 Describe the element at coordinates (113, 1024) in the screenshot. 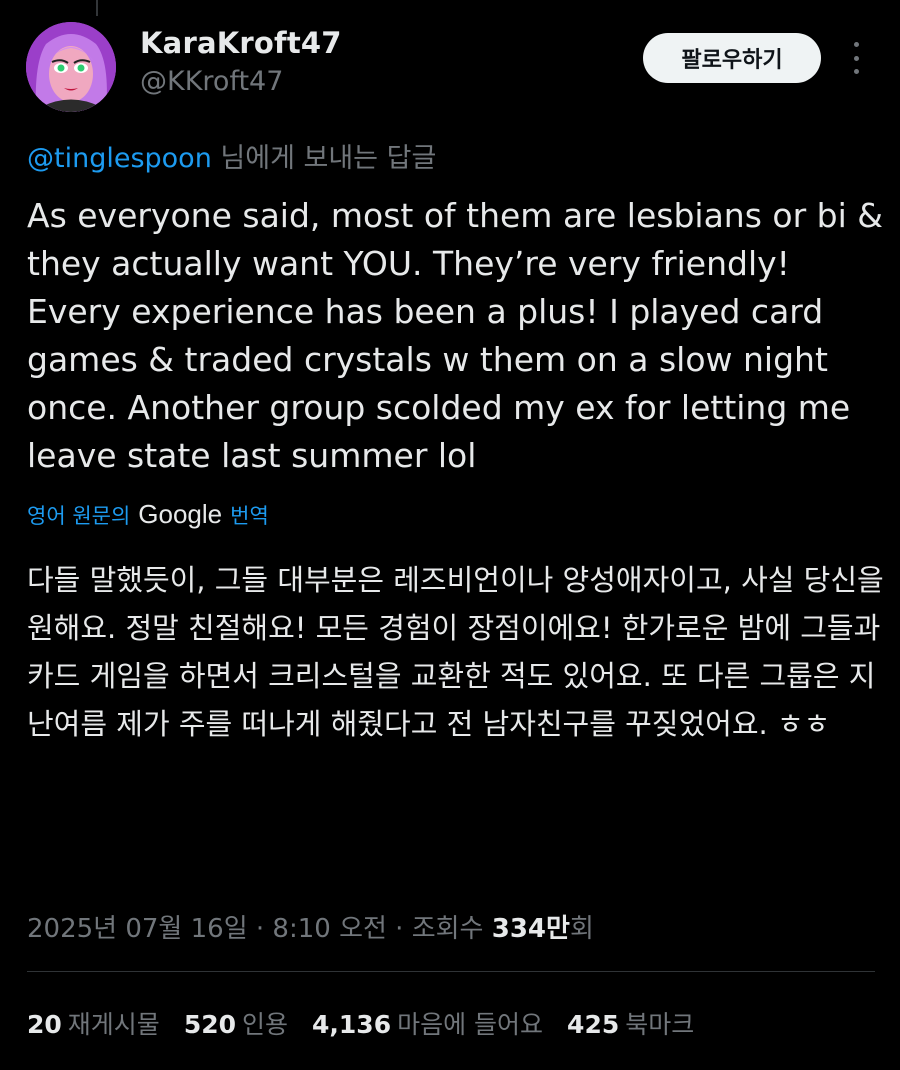

I see `stat-label: 재게시물` at that location.